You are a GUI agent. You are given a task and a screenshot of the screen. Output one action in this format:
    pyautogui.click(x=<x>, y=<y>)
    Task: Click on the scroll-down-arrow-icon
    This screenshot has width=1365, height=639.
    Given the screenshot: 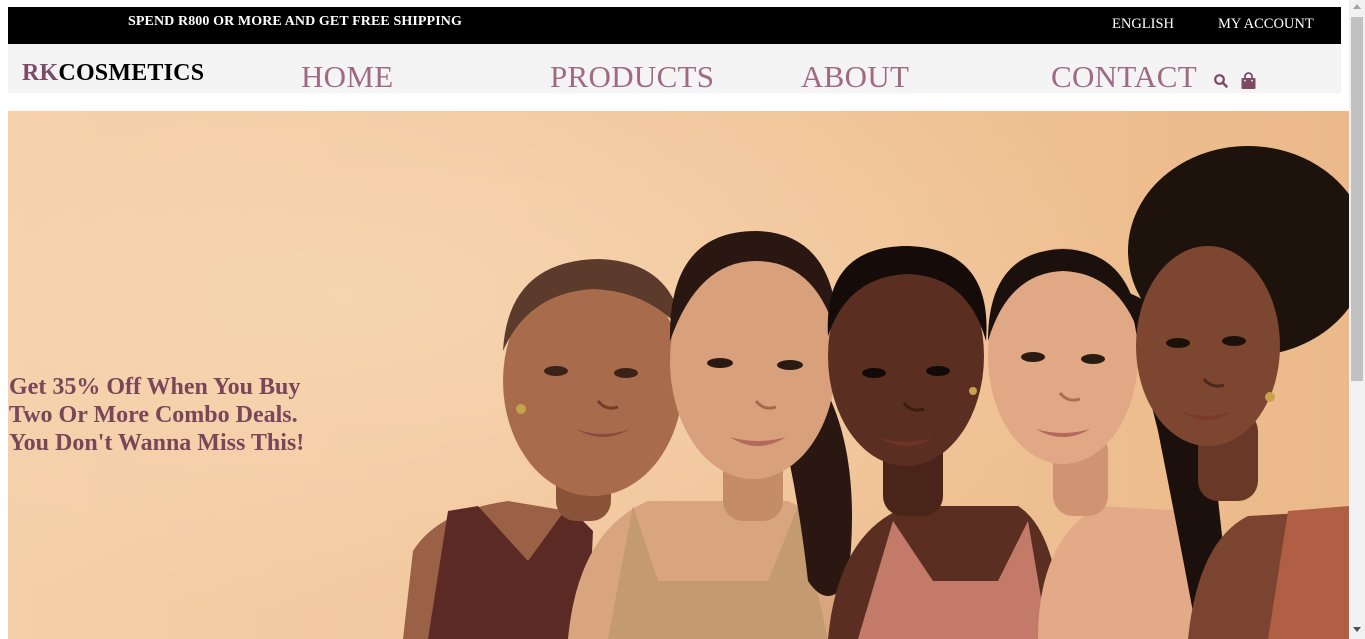 What is the action you would take?
    pyautogui.click(x=1357, y=629)
    